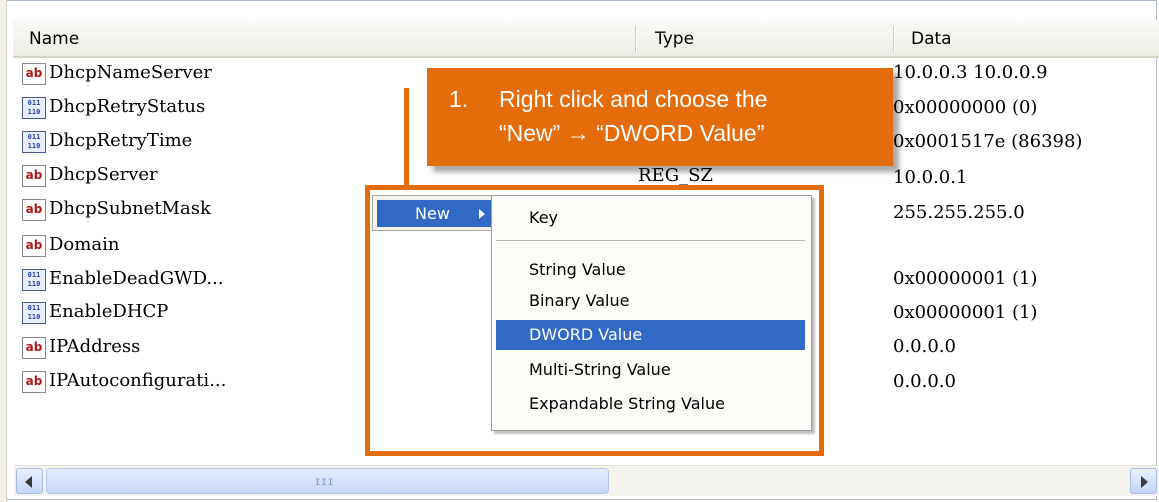  Describe the element at coordinates (3, 251) in the screenshot. I see `window-left-edge` at that location.